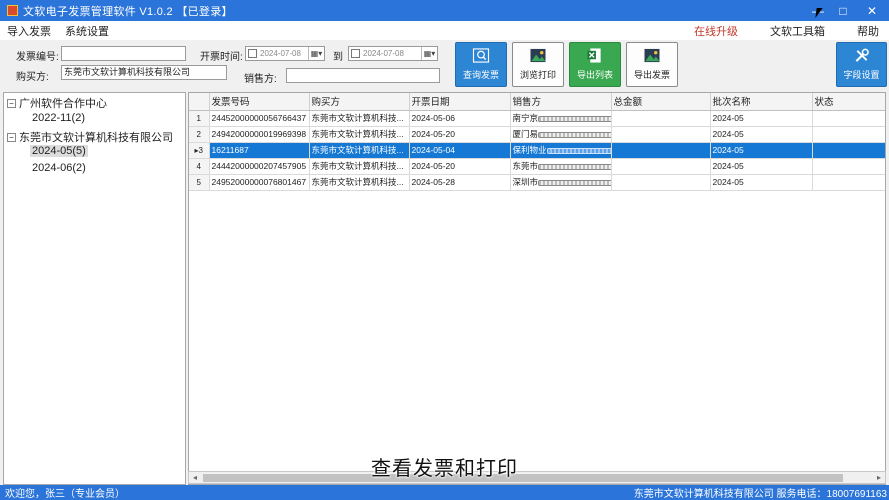 Image resolution: width=889 pixels, height=500 pixels. Describe the element at coordinates (525, 118) in the screenshot. I see `seller-text: 南宁京` at that location.